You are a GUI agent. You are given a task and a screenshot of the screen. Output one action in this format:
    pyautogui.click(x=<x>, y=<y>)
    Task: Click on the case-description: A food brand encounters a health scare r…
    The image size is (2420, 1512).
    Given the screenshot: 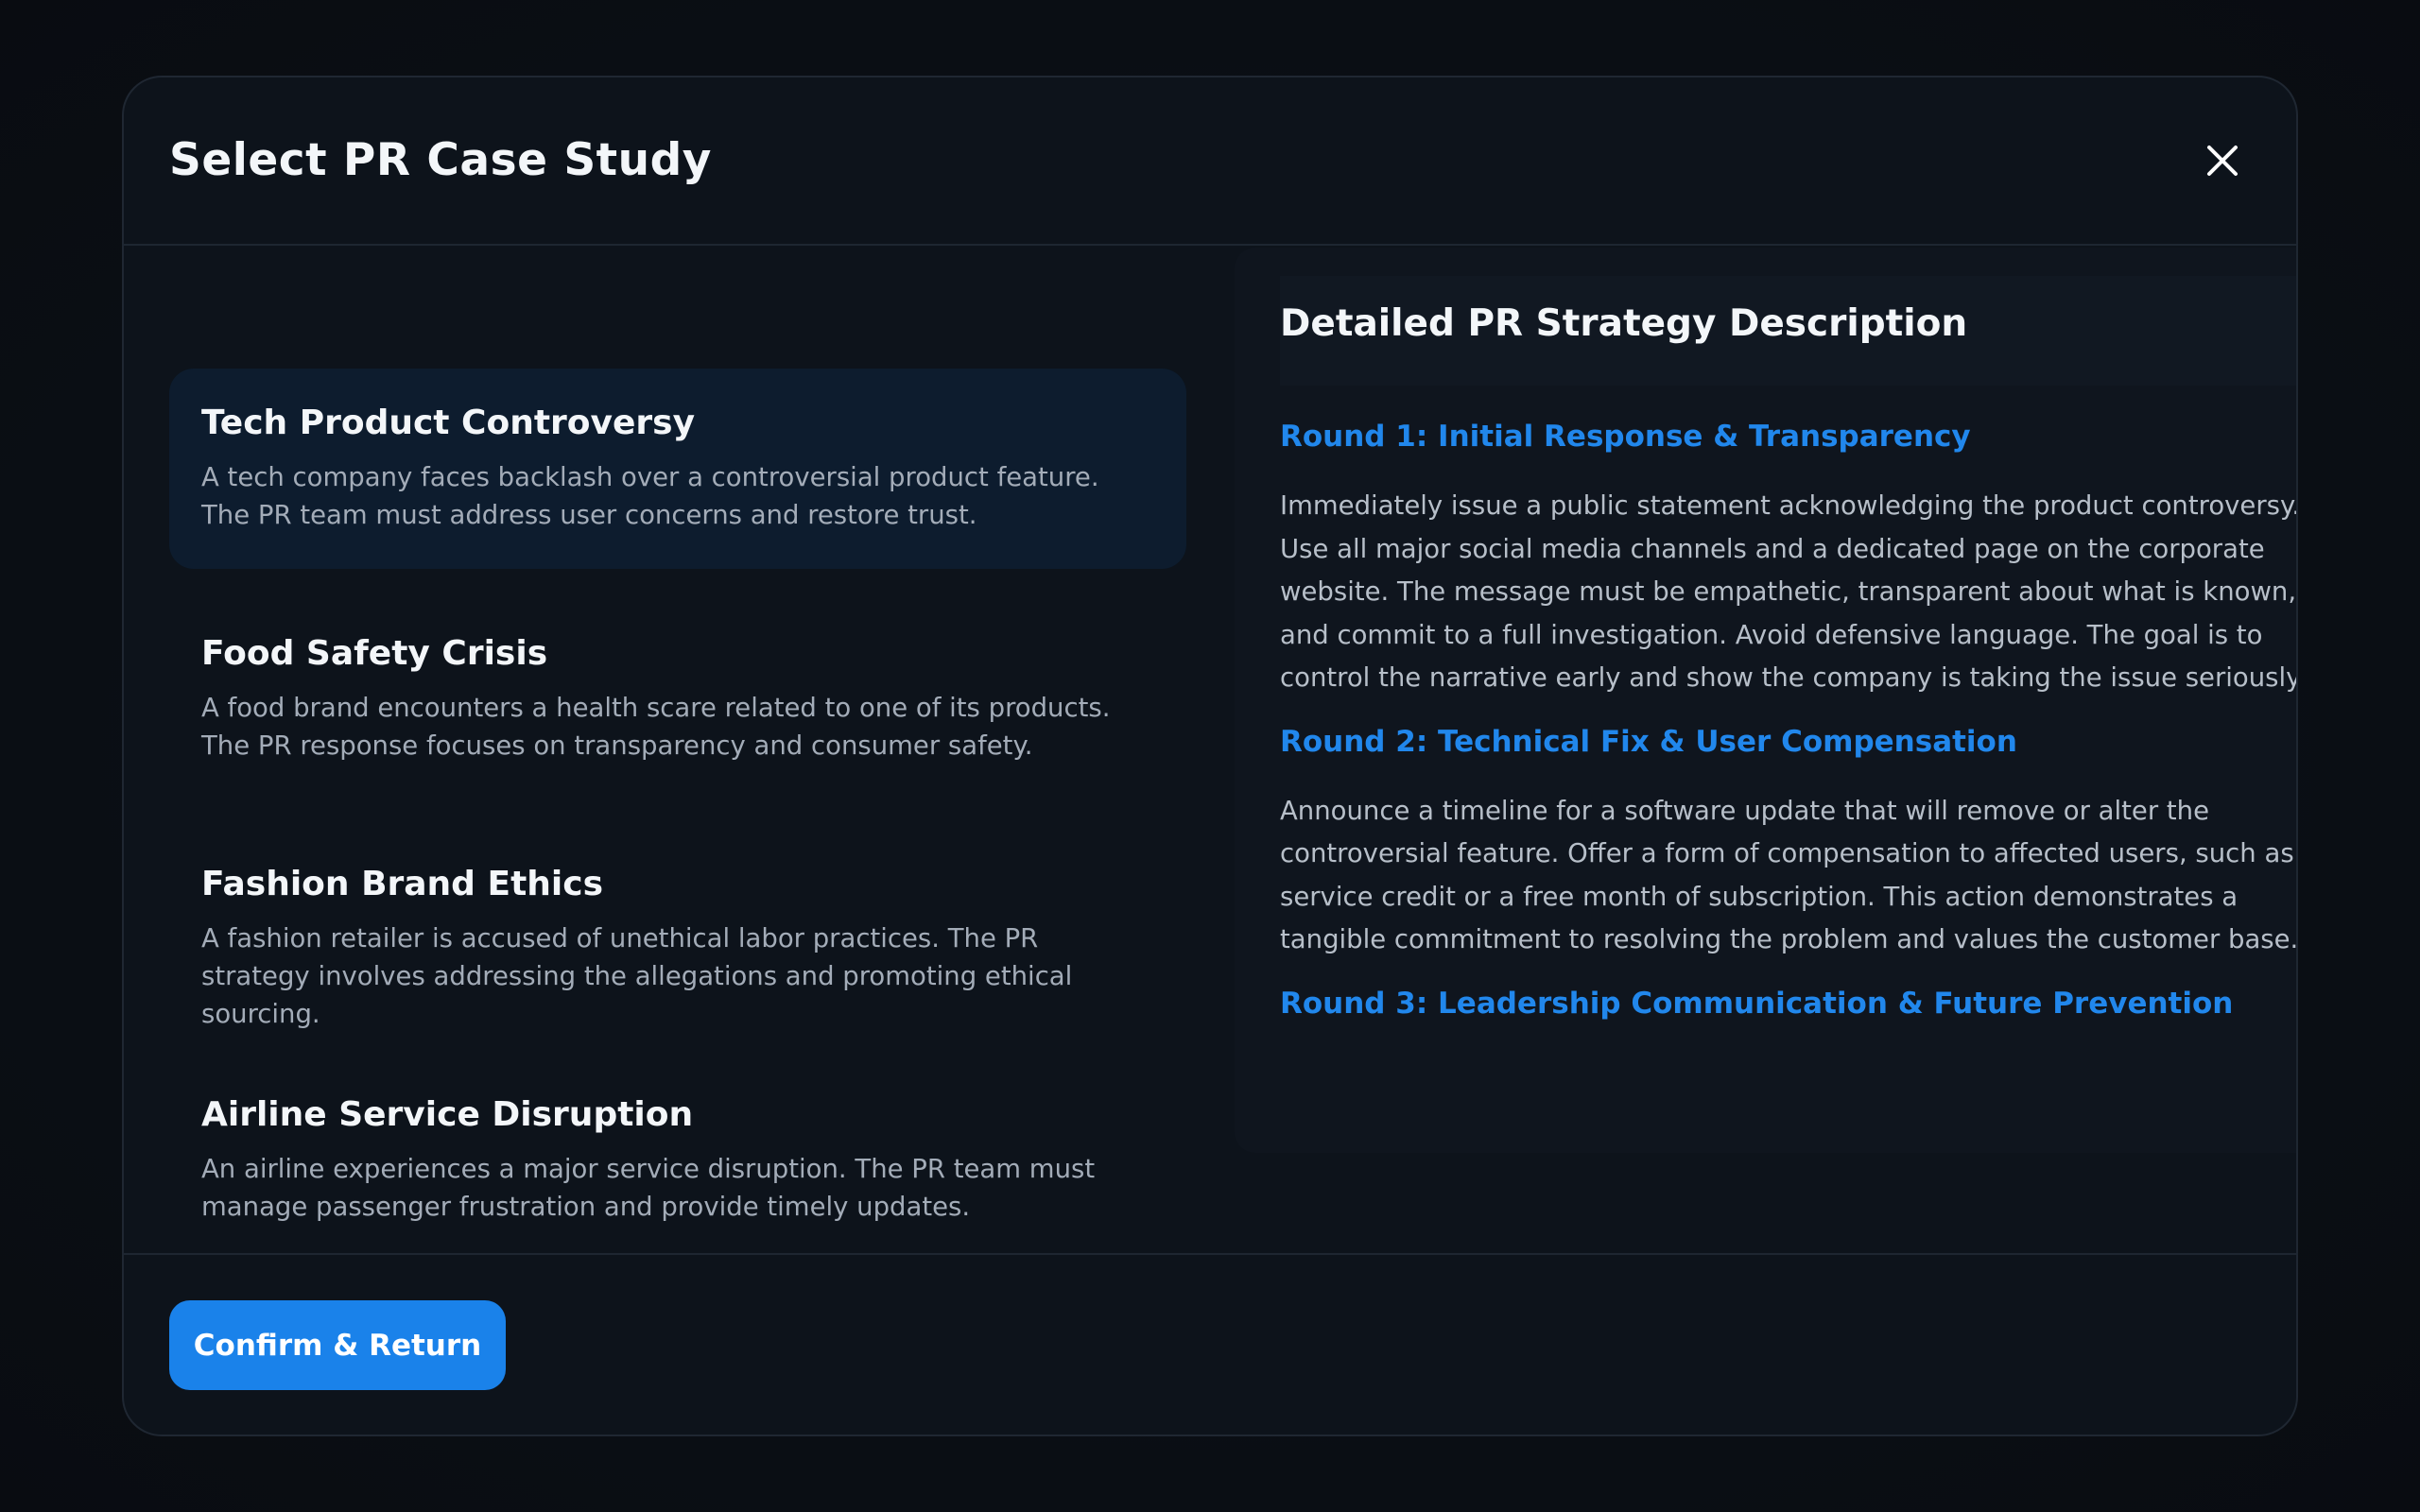 What is the action you would take?
    pyautogui.click(x=656, y=727)
    